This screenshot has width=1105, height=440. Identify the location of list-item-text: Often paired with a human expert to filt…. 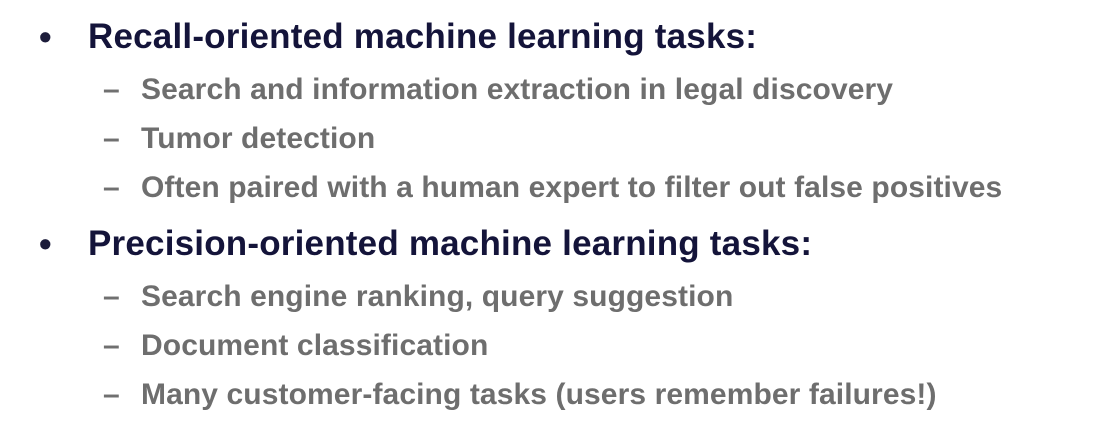
(572, 187).